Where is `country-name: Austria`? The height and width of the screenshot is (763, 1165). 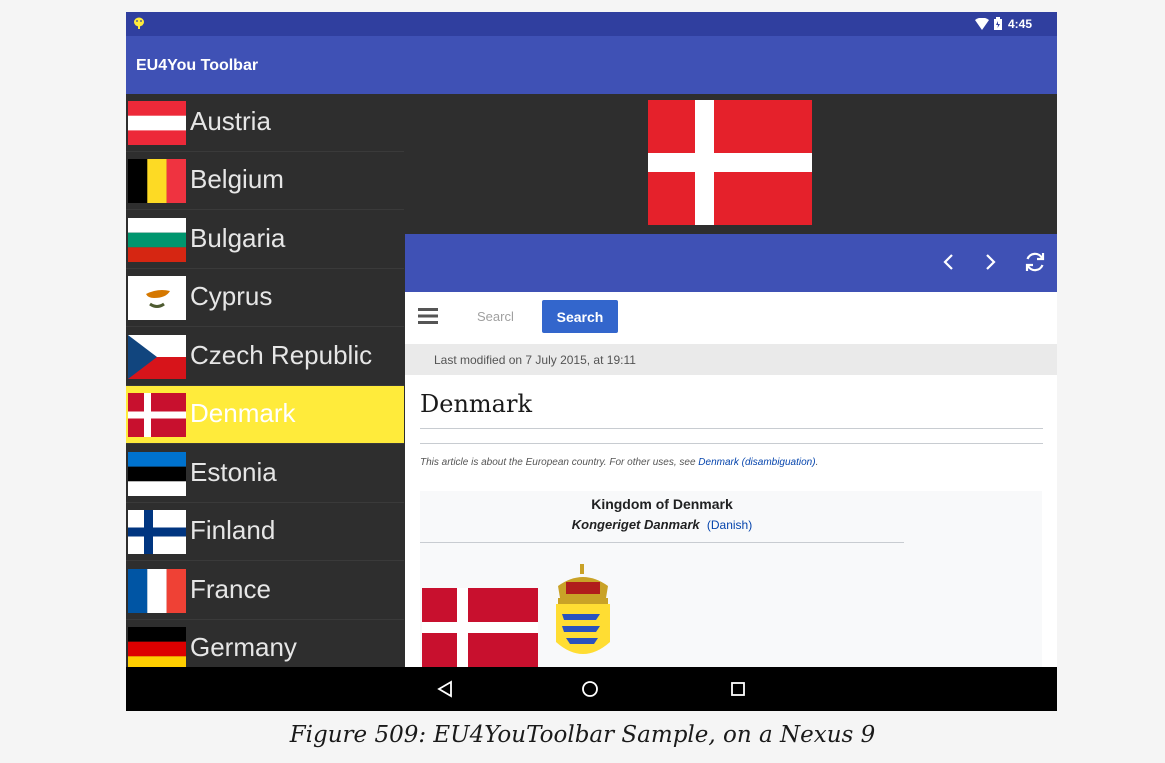 country-name: Austria is located at coordinates (230, 121).